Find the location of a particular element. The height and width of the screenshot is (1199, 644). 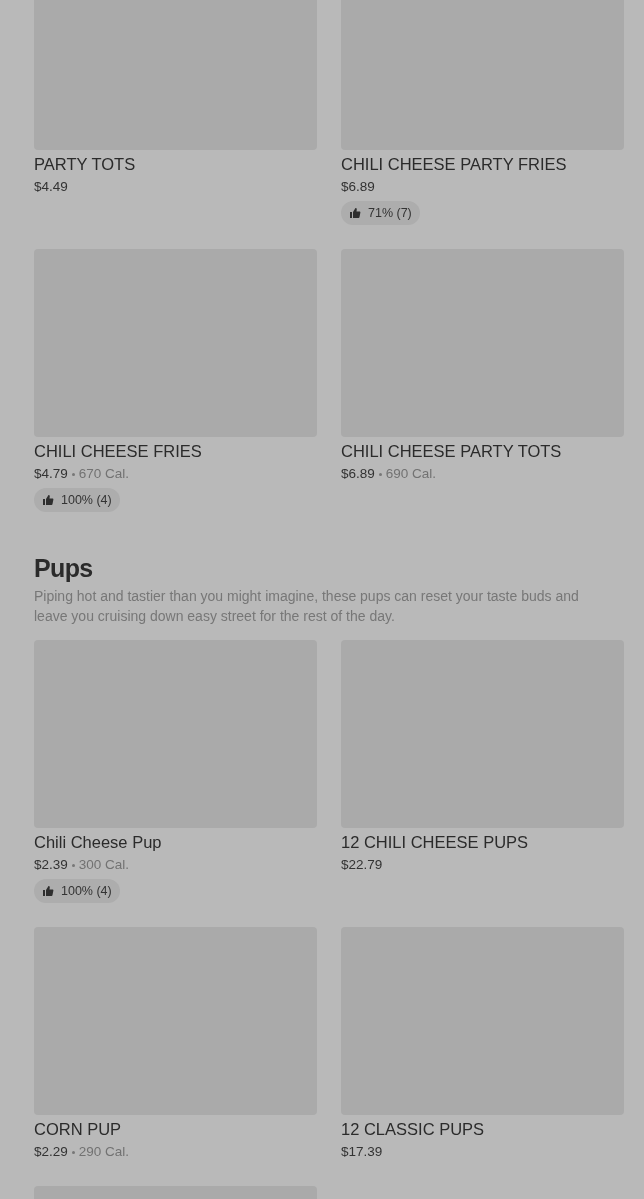

rating-text: 71% (7) is located at coordinates (390, 213).